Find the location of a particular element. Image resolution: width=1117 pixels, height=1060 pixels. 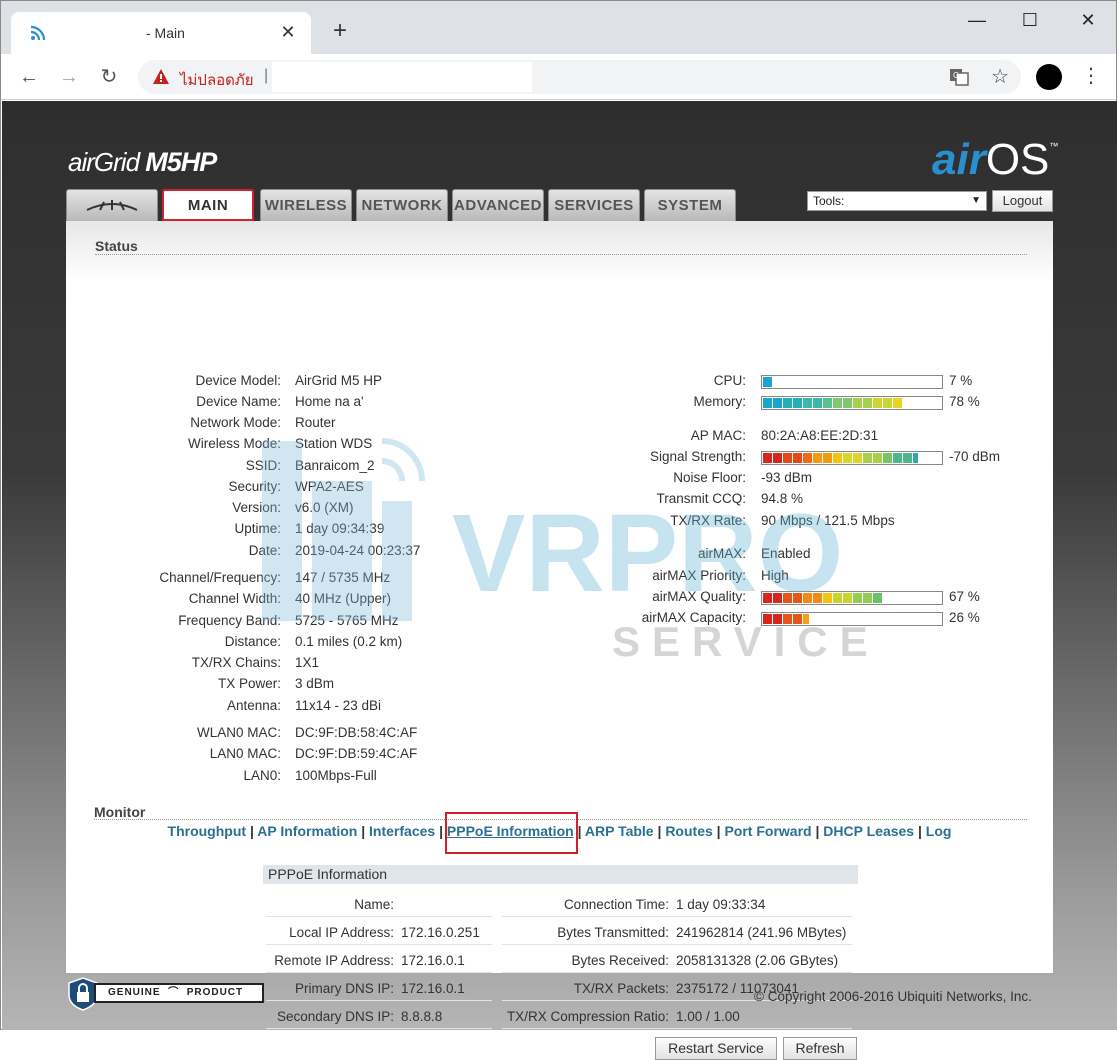

memory-bar is located at coordinates (852, 403).